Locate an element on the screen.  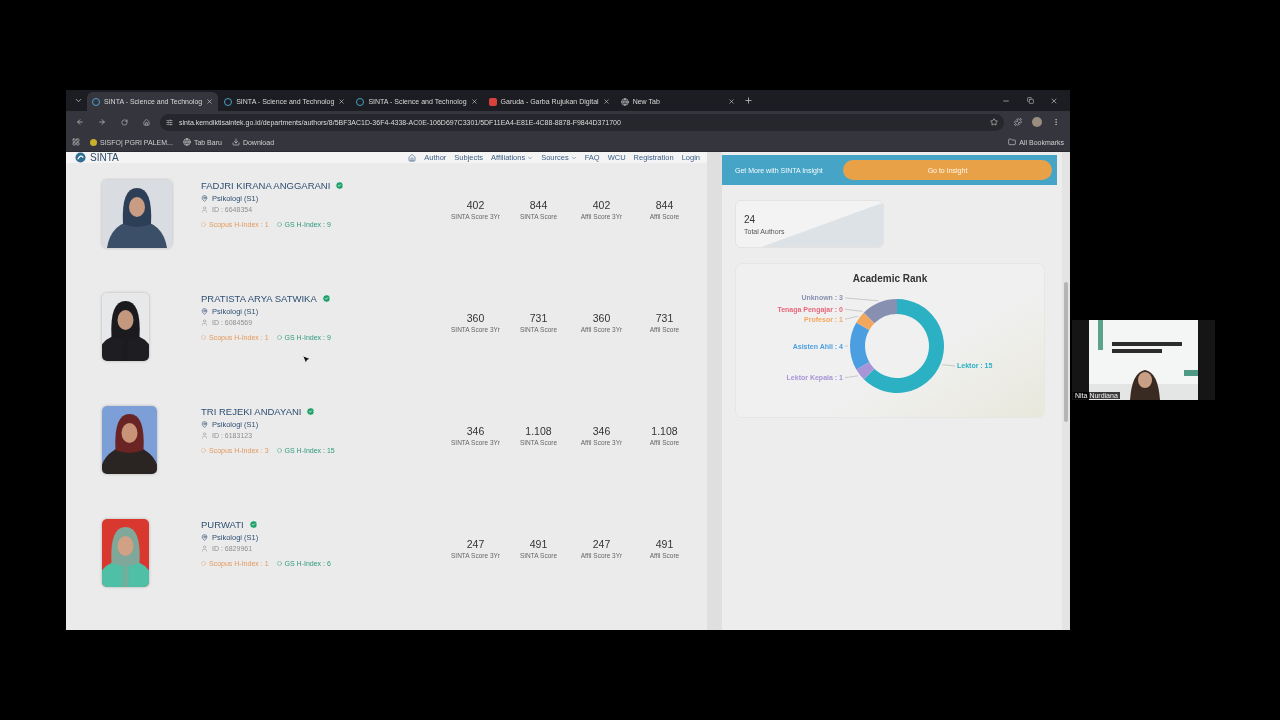
profile-avatar is located at coordinates (1037, 122).